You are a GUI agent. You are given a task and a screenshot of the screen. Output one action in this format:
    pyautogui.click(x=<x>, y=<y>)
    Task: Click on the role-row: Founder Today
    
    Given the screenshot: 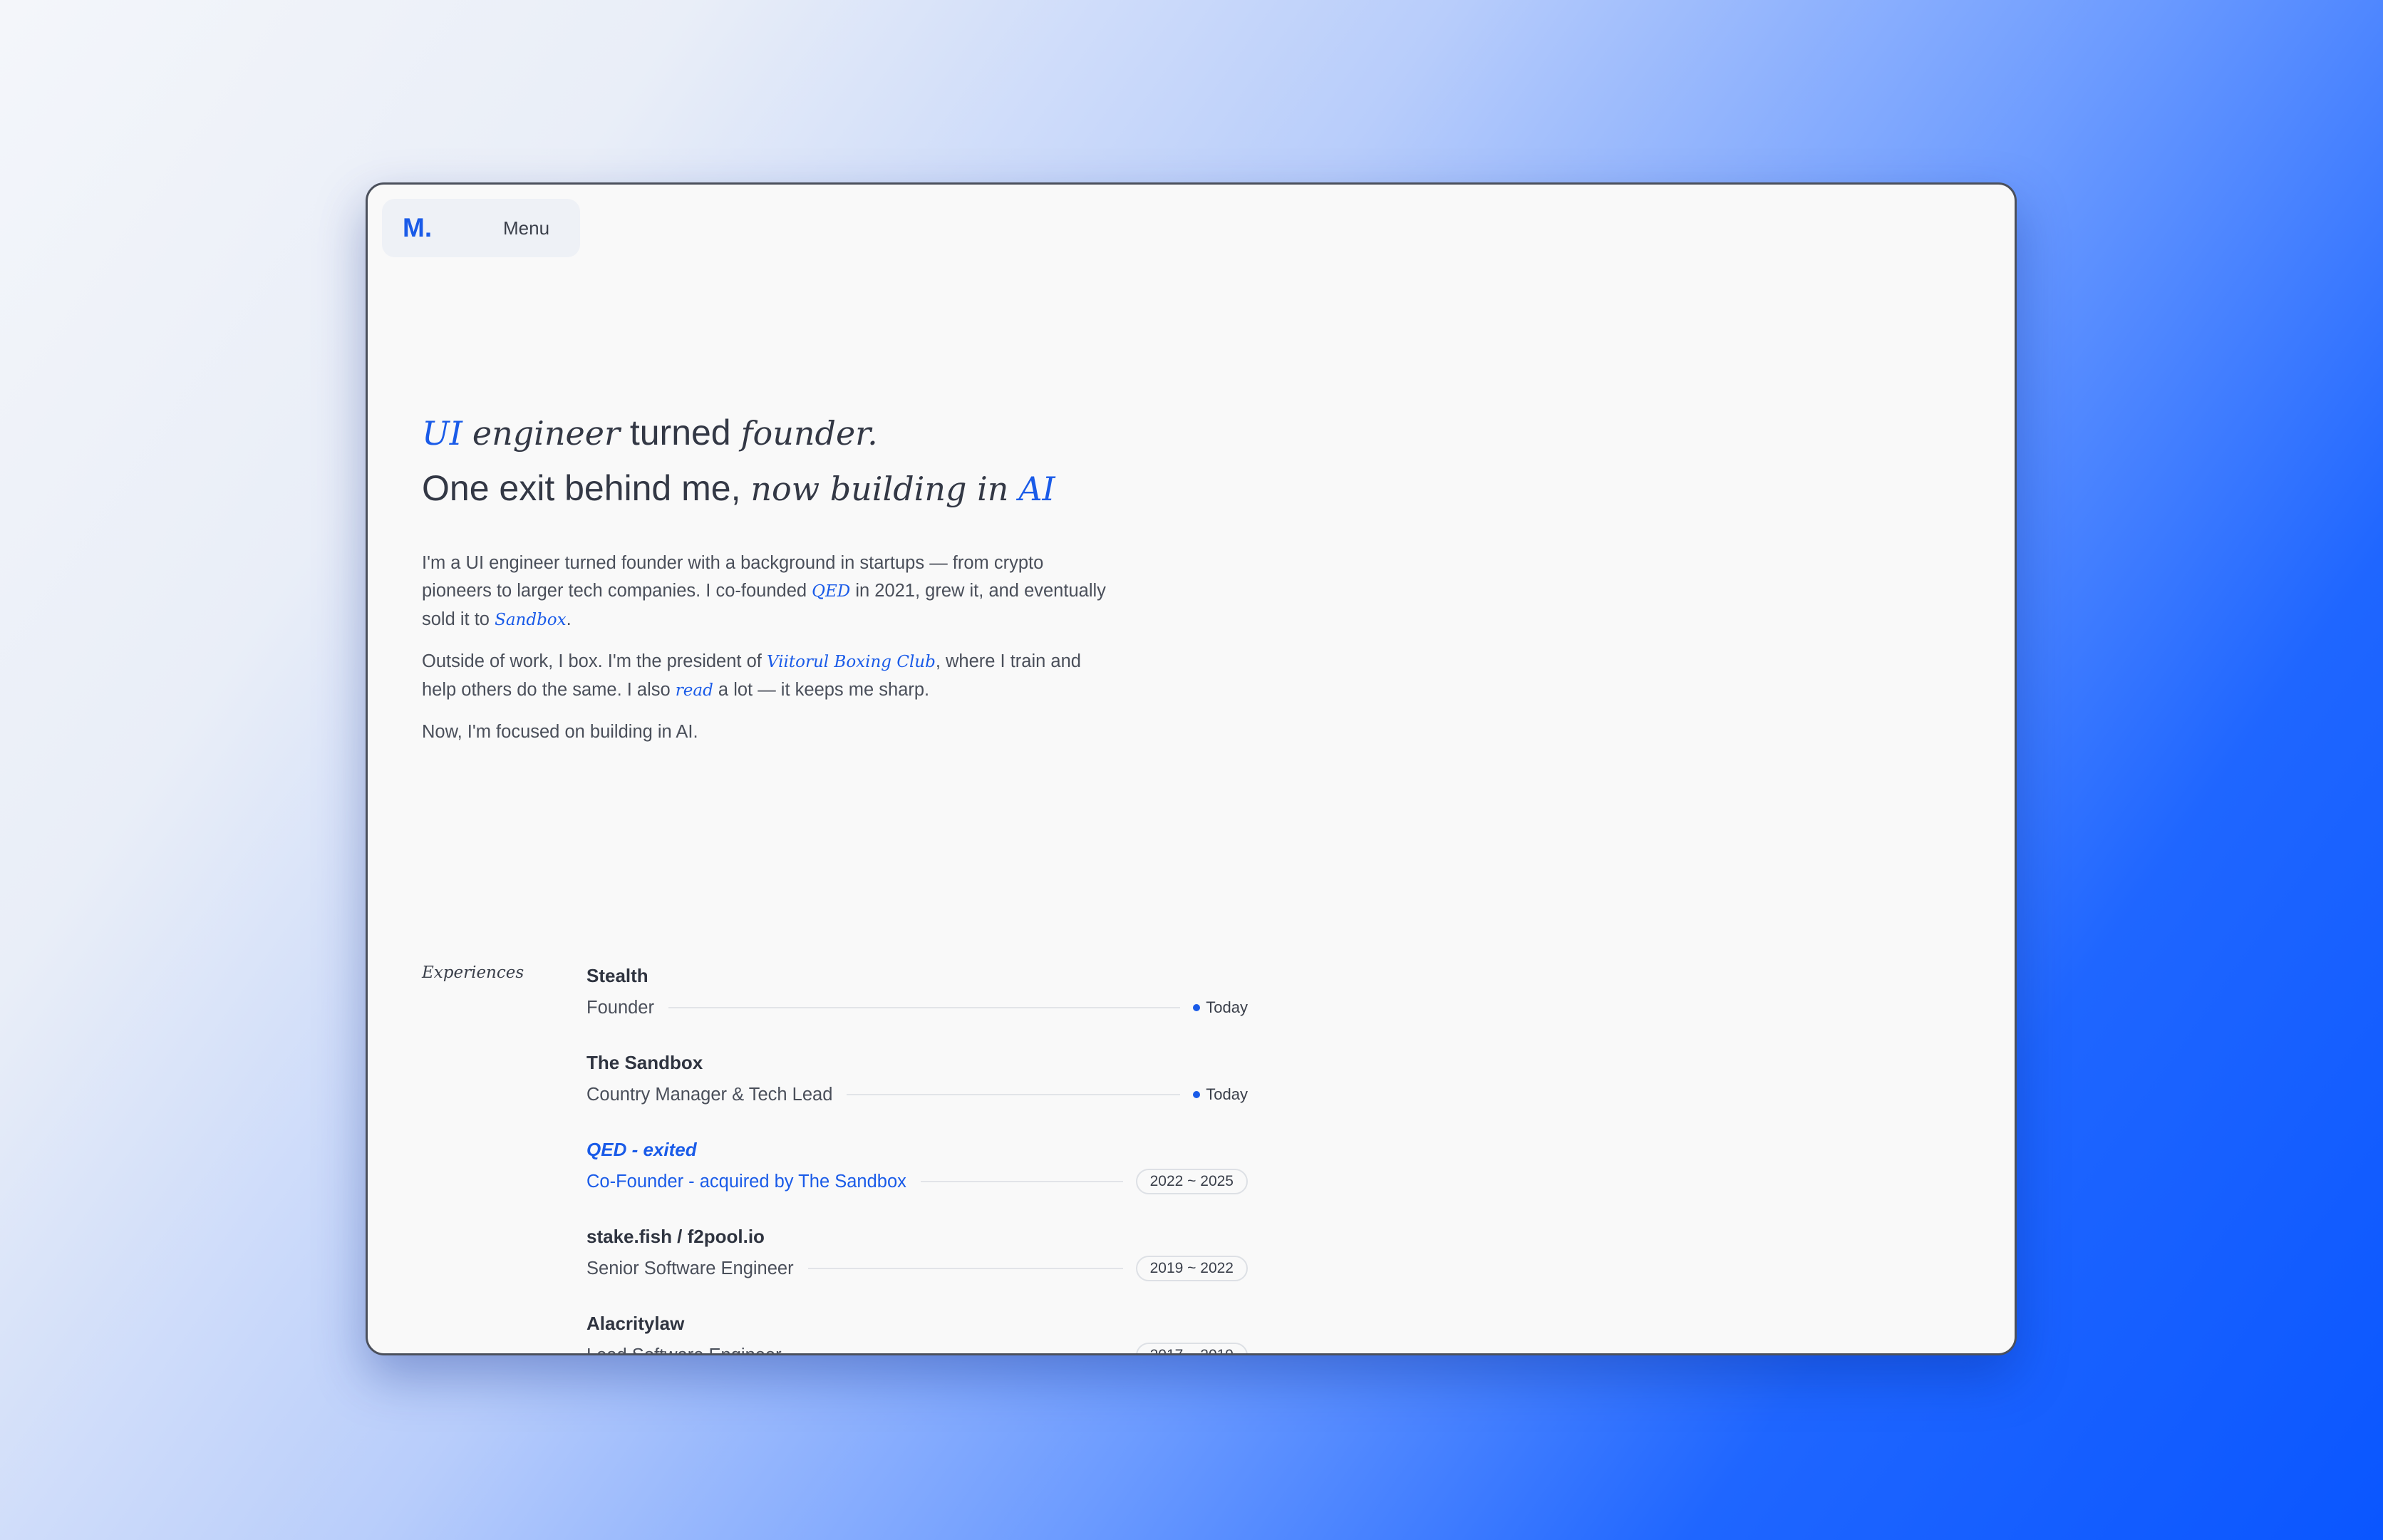 What is the action you would take?
    pyautogui.click(x=917, y=1008)
    